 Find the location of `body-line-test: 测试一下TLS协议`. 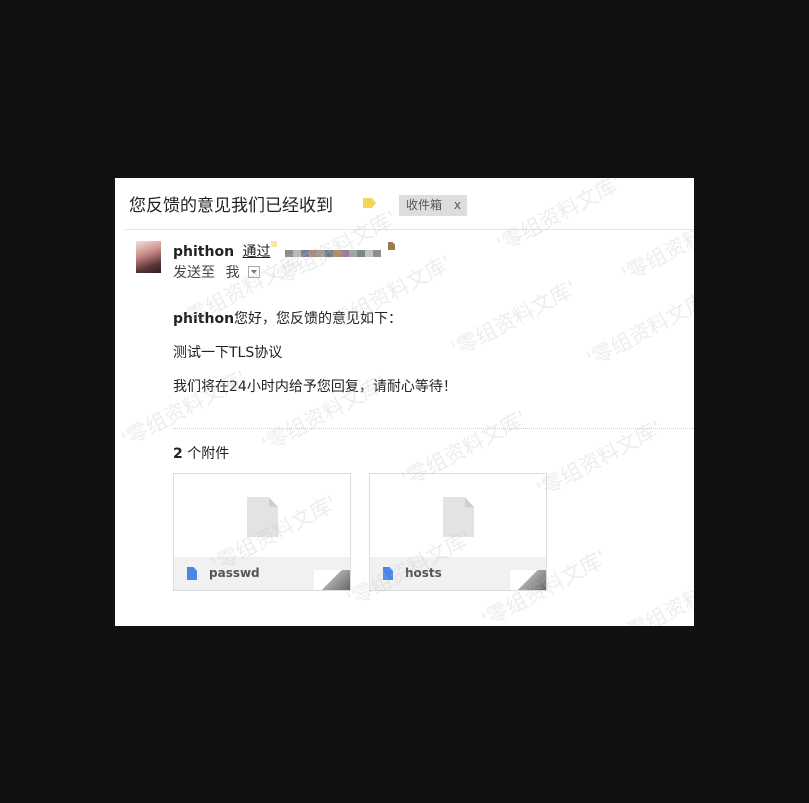

body-line-test: 测试一下TLS协议 is located at coordinates (228, 353).